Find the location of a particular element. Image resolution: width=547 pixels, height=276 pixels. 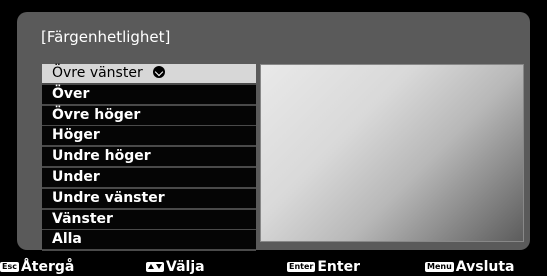

select-hint: Välja is located at coordinates (175, 267).